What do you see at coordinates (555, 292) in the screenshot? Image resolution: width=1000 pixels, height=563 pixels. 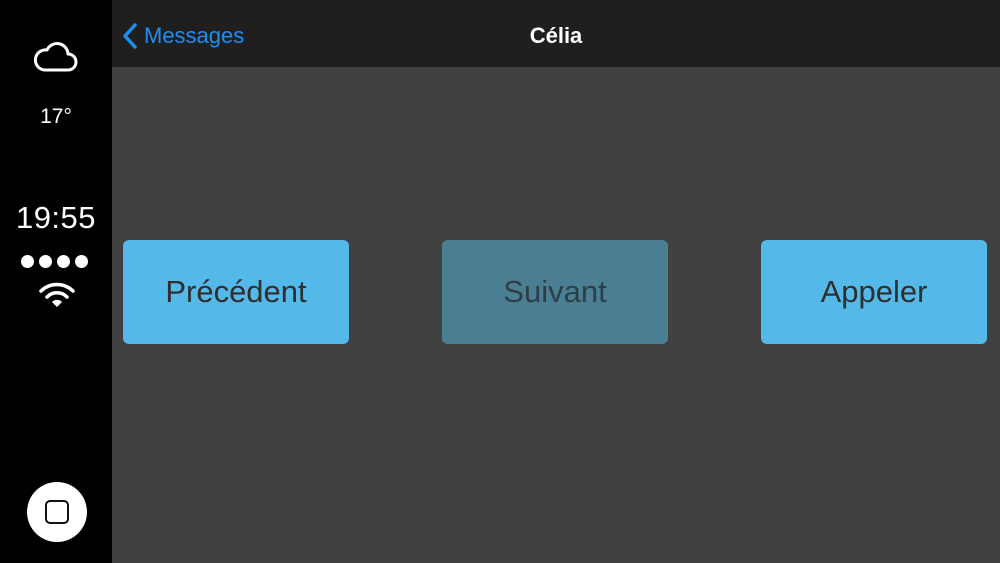 I see `next-button: Suivant` at bounding box center [555, 292].